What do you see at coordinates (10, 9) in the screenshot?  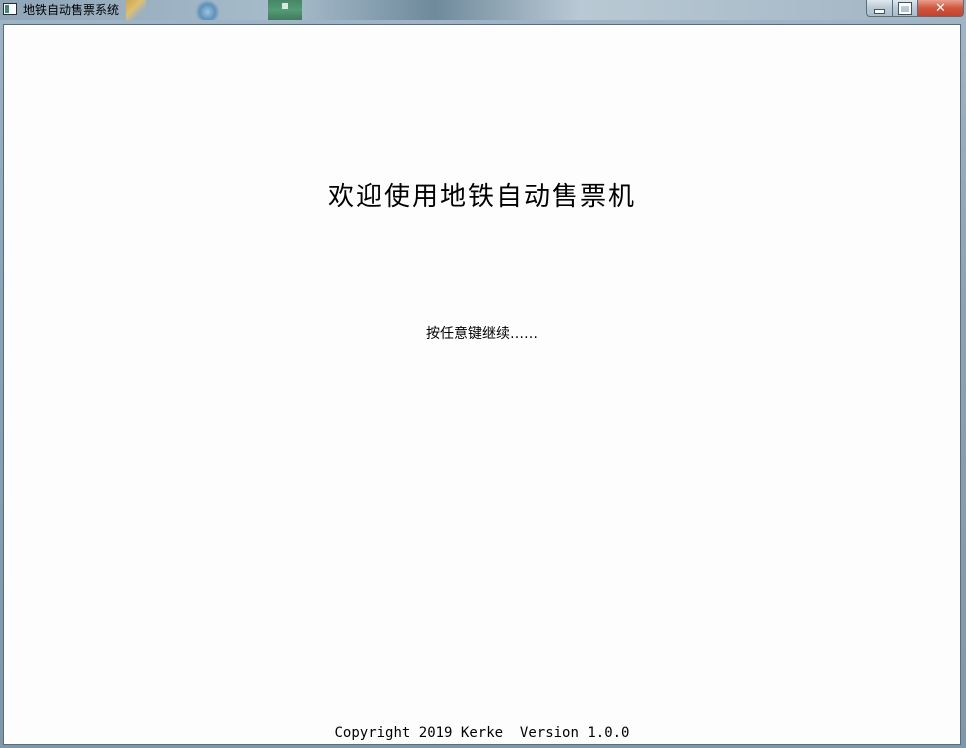 I see `app-icon` at bounding box center [10, 9].